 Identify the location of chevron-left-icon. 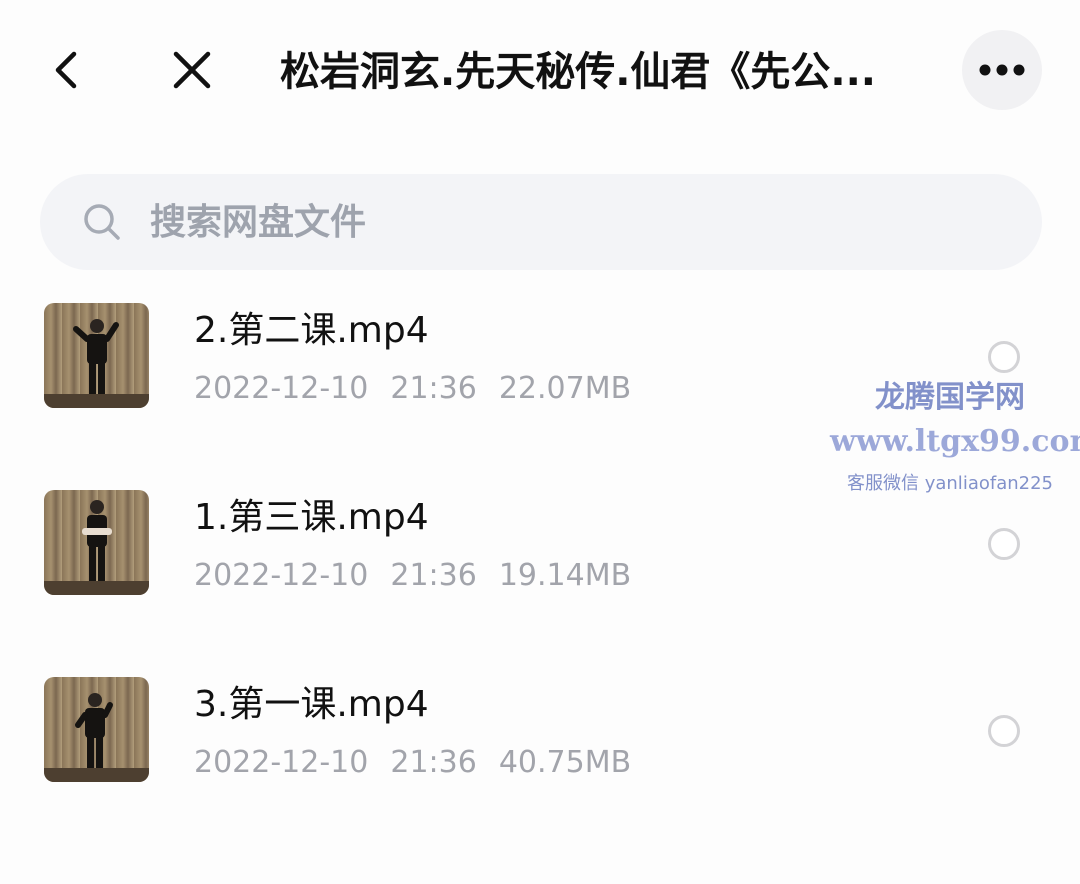
(66, 70).